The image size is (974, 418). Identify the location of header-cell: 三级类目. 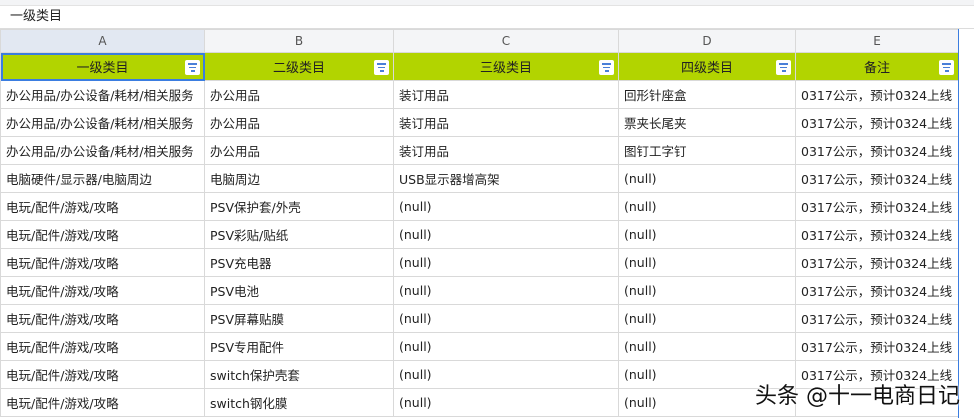
(506, 66).